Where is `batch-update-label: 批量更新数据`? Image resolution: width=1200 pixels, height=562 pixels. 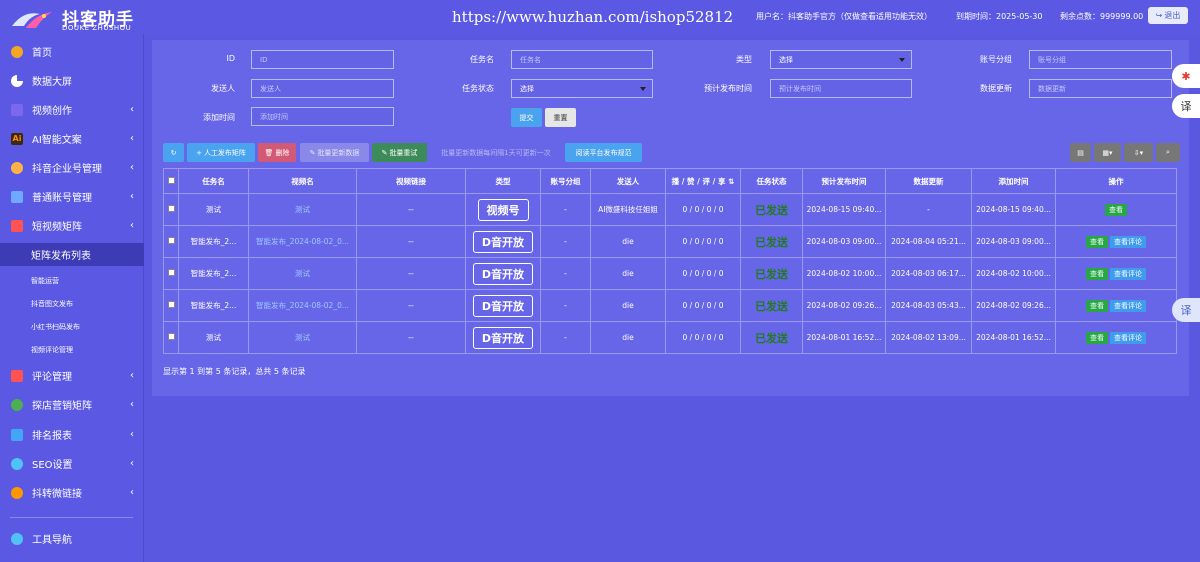
batch-update-label: 批量更新数据 is located at coordinates (338, 152).